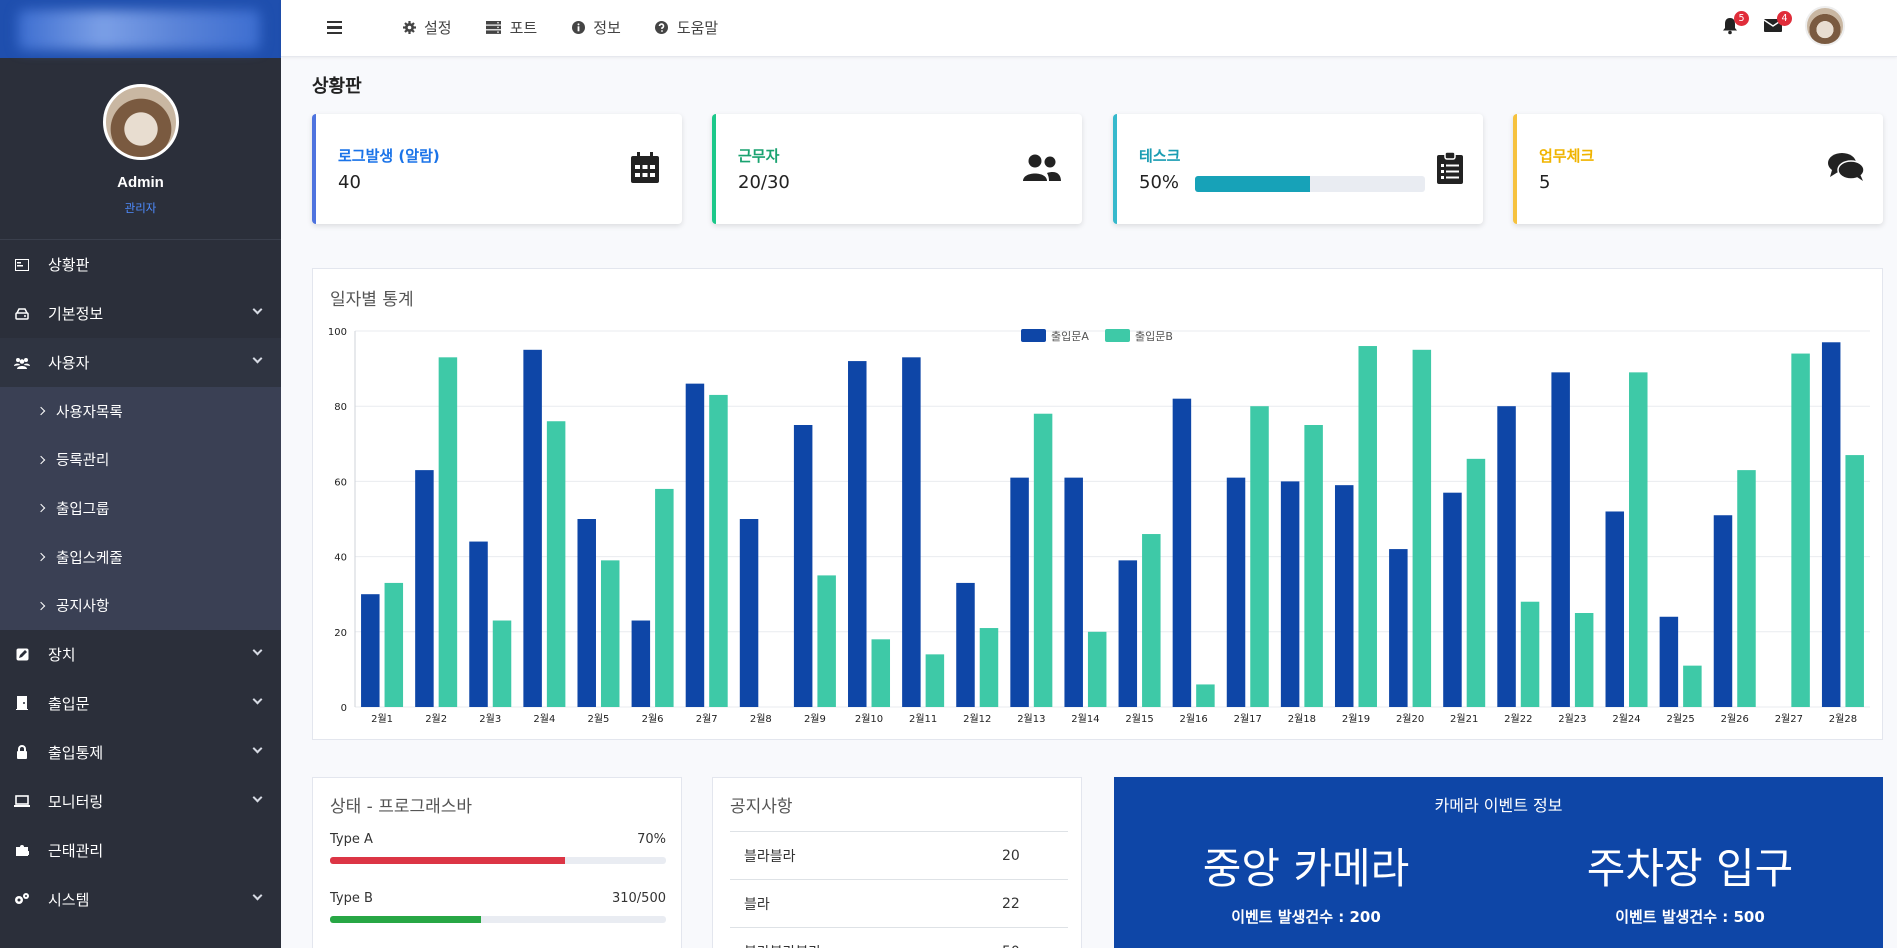  I want to click on sidebar-item-door: 출입문, so click(140, 703).